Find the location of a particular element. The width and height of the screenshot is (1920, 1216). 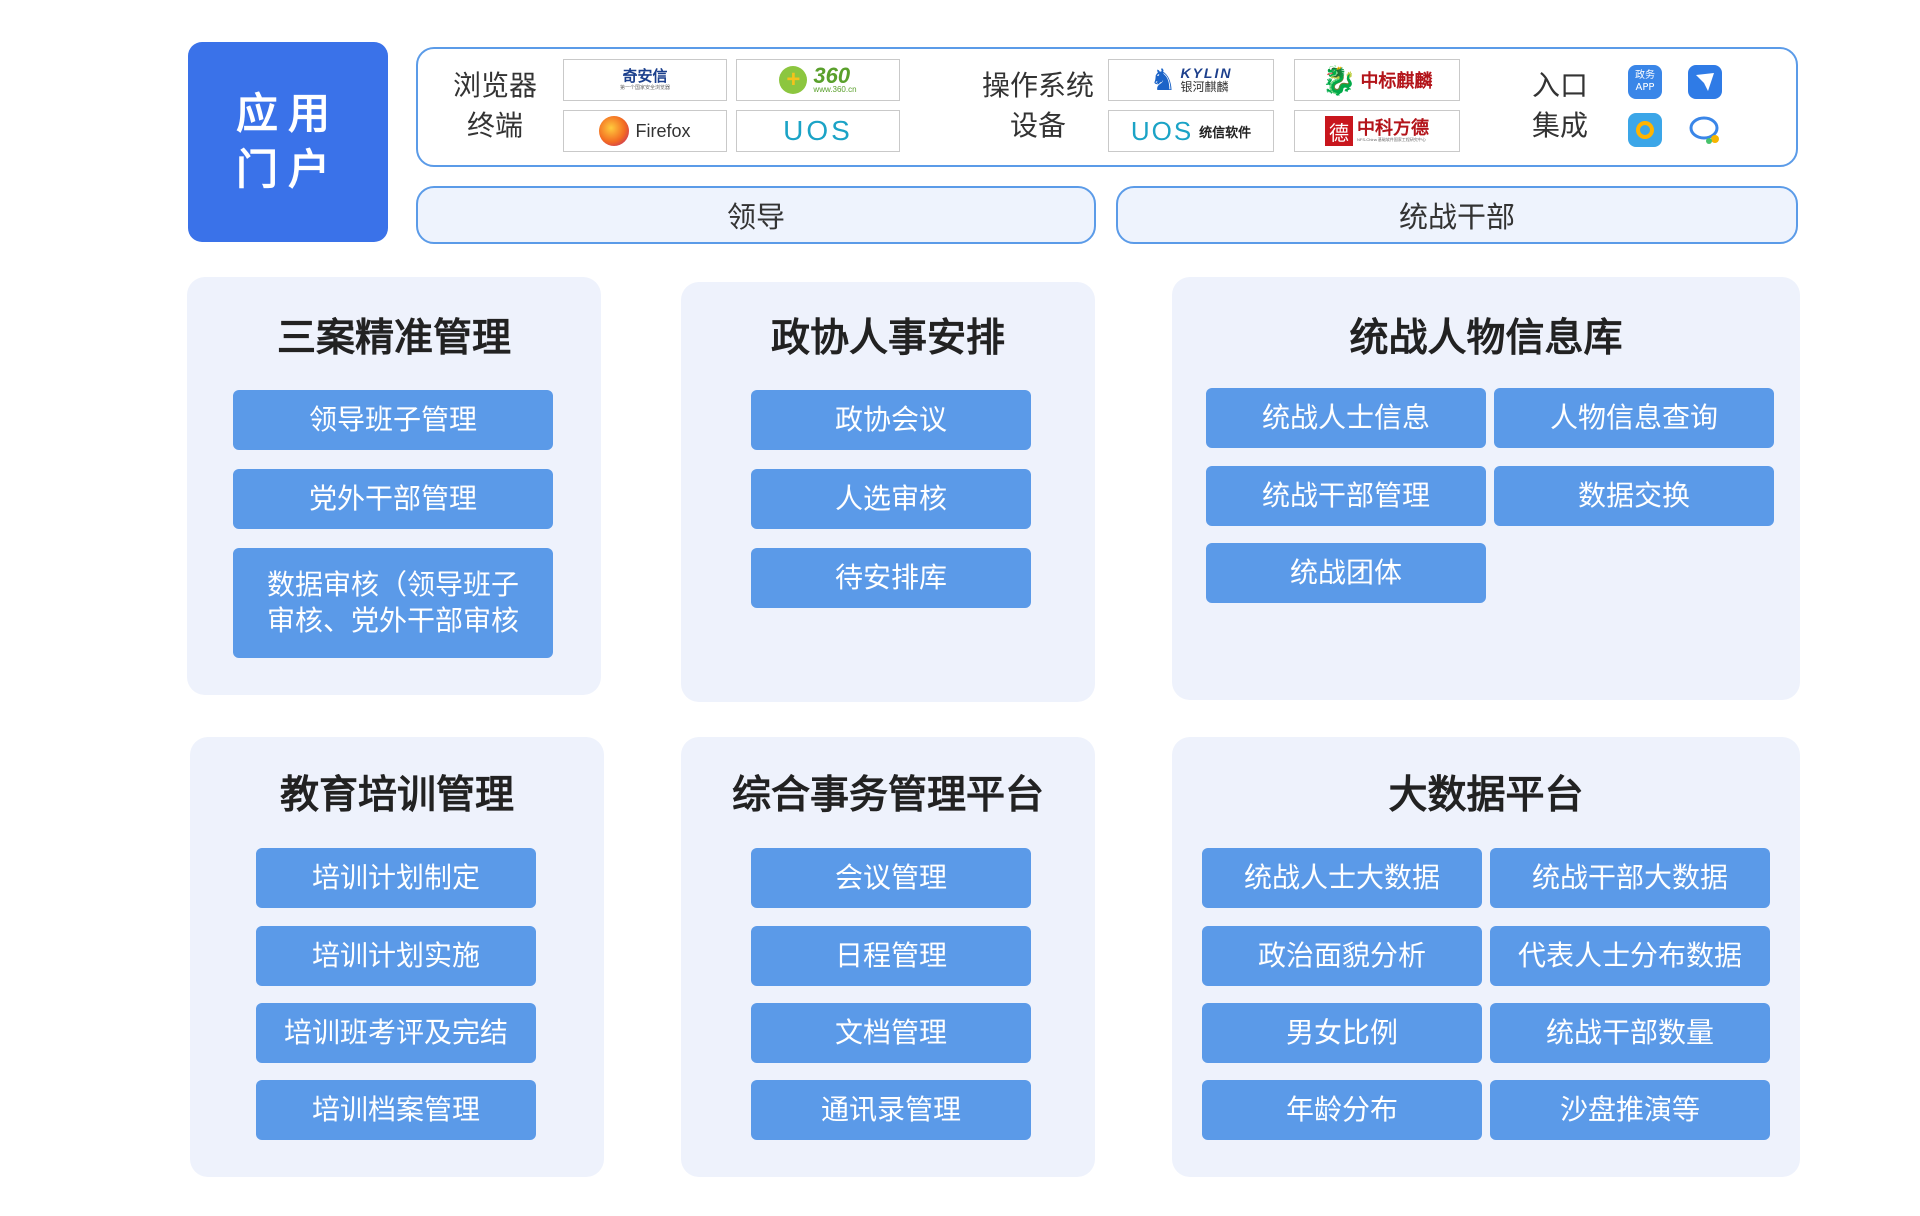

kylin-sub: 银河麒麟 is located at coordinates (1204, 87).